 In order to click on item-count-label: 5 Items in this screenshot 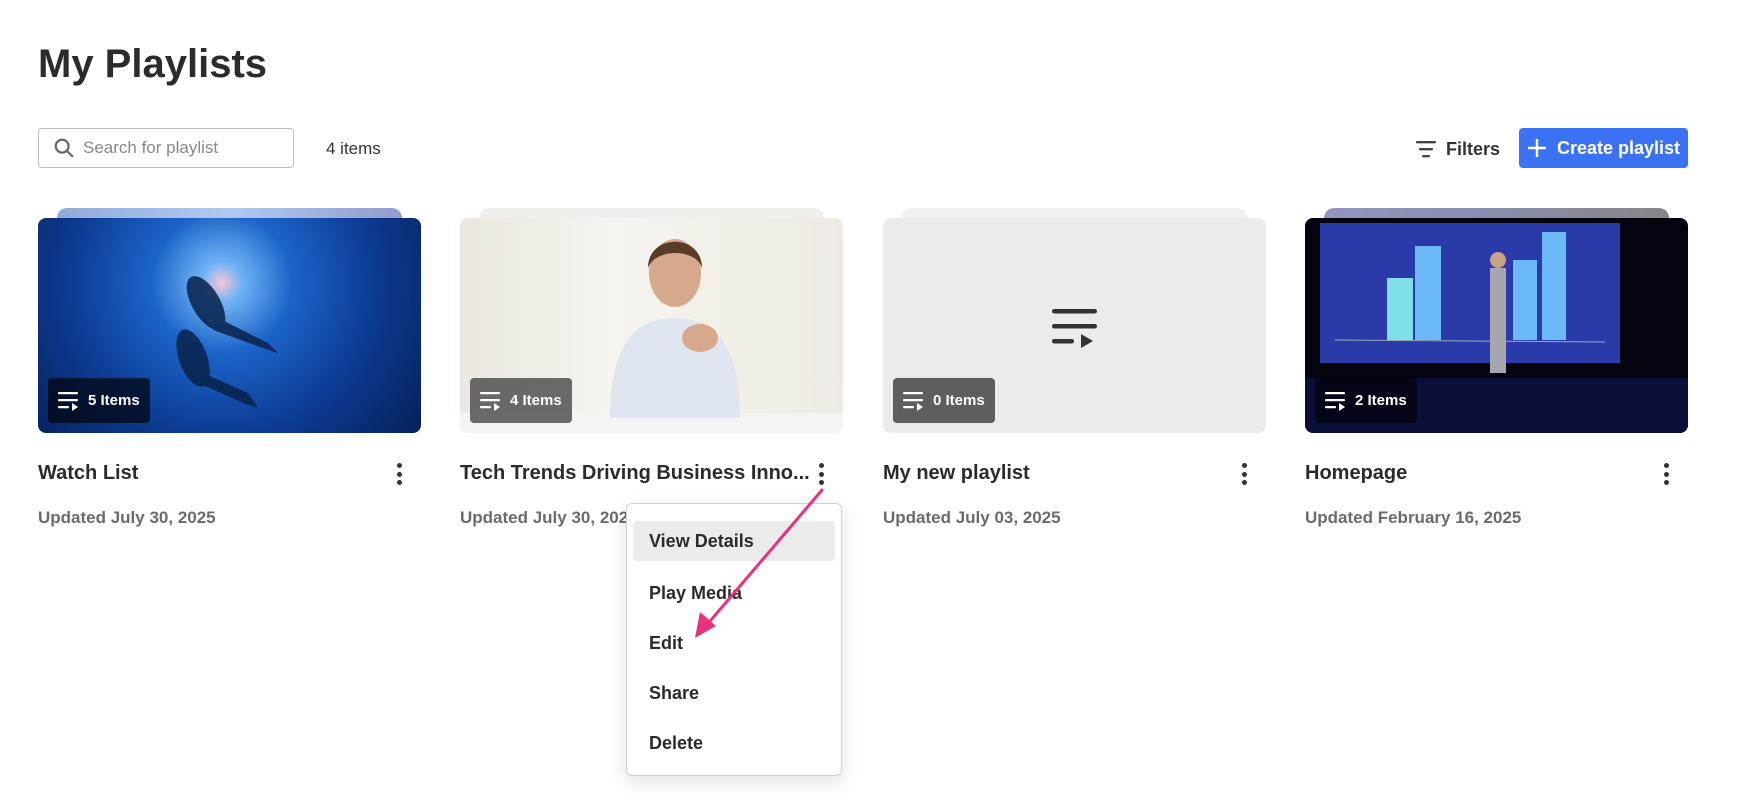, I will do `click(114, 400)`.